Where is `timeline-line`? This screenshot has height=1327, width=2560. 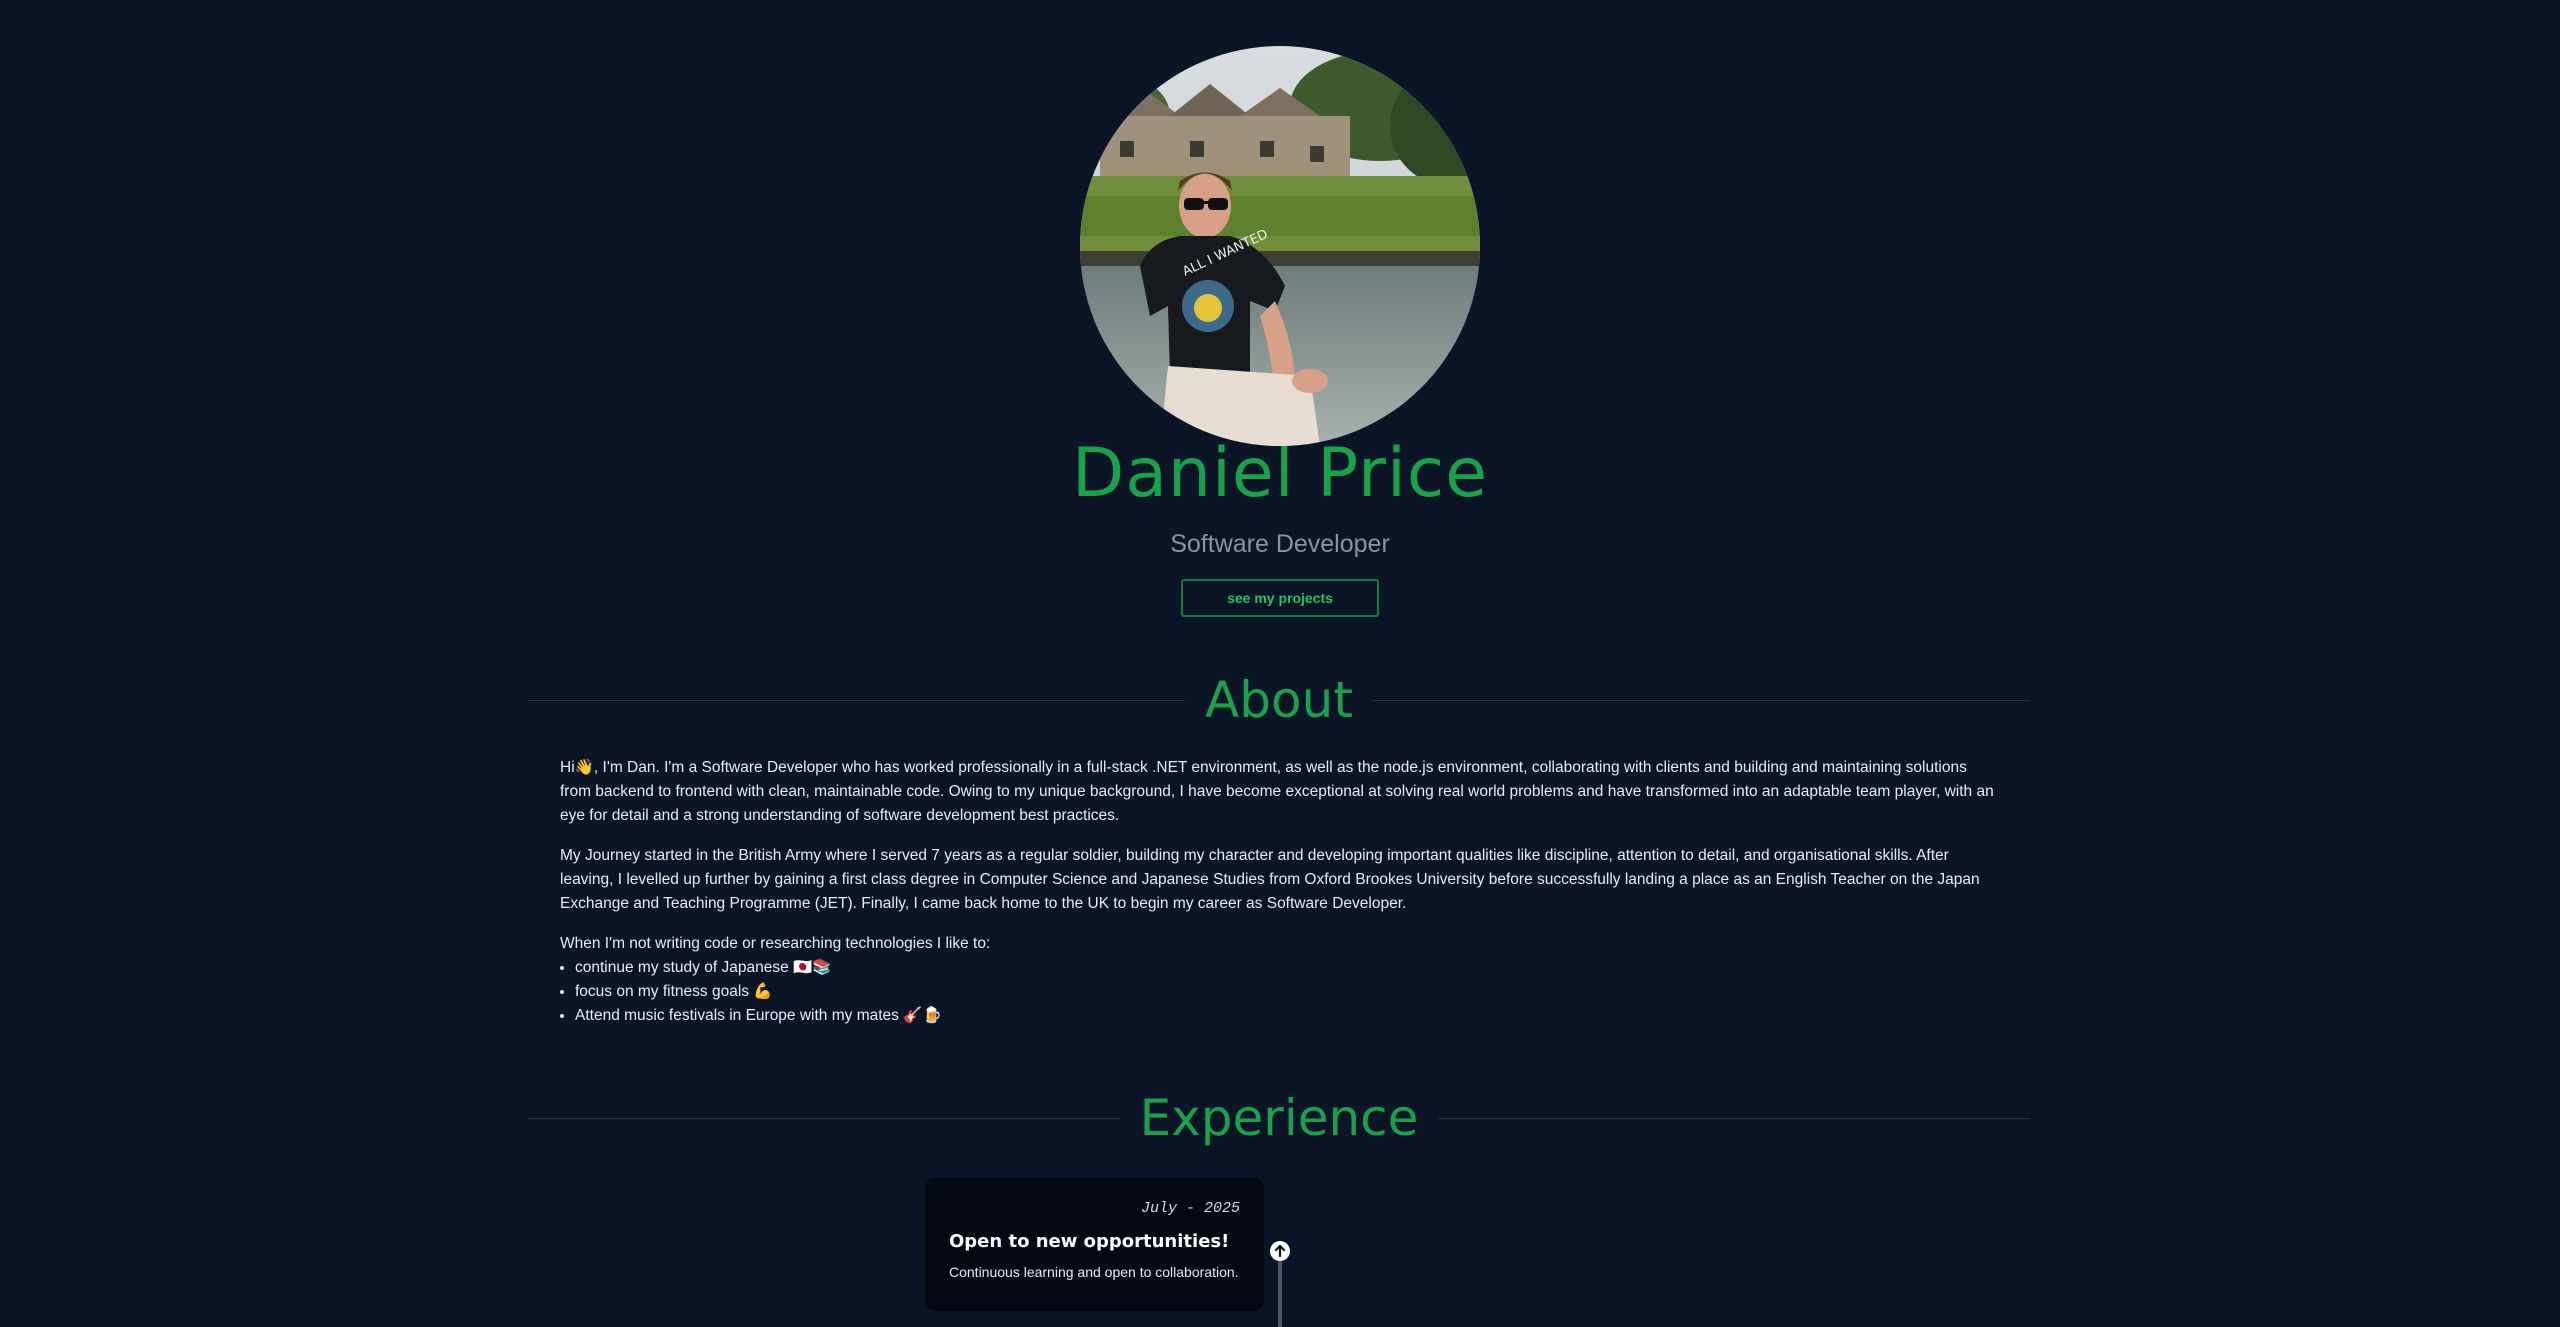
timeline-line is located at coordinates (1280, 1294).